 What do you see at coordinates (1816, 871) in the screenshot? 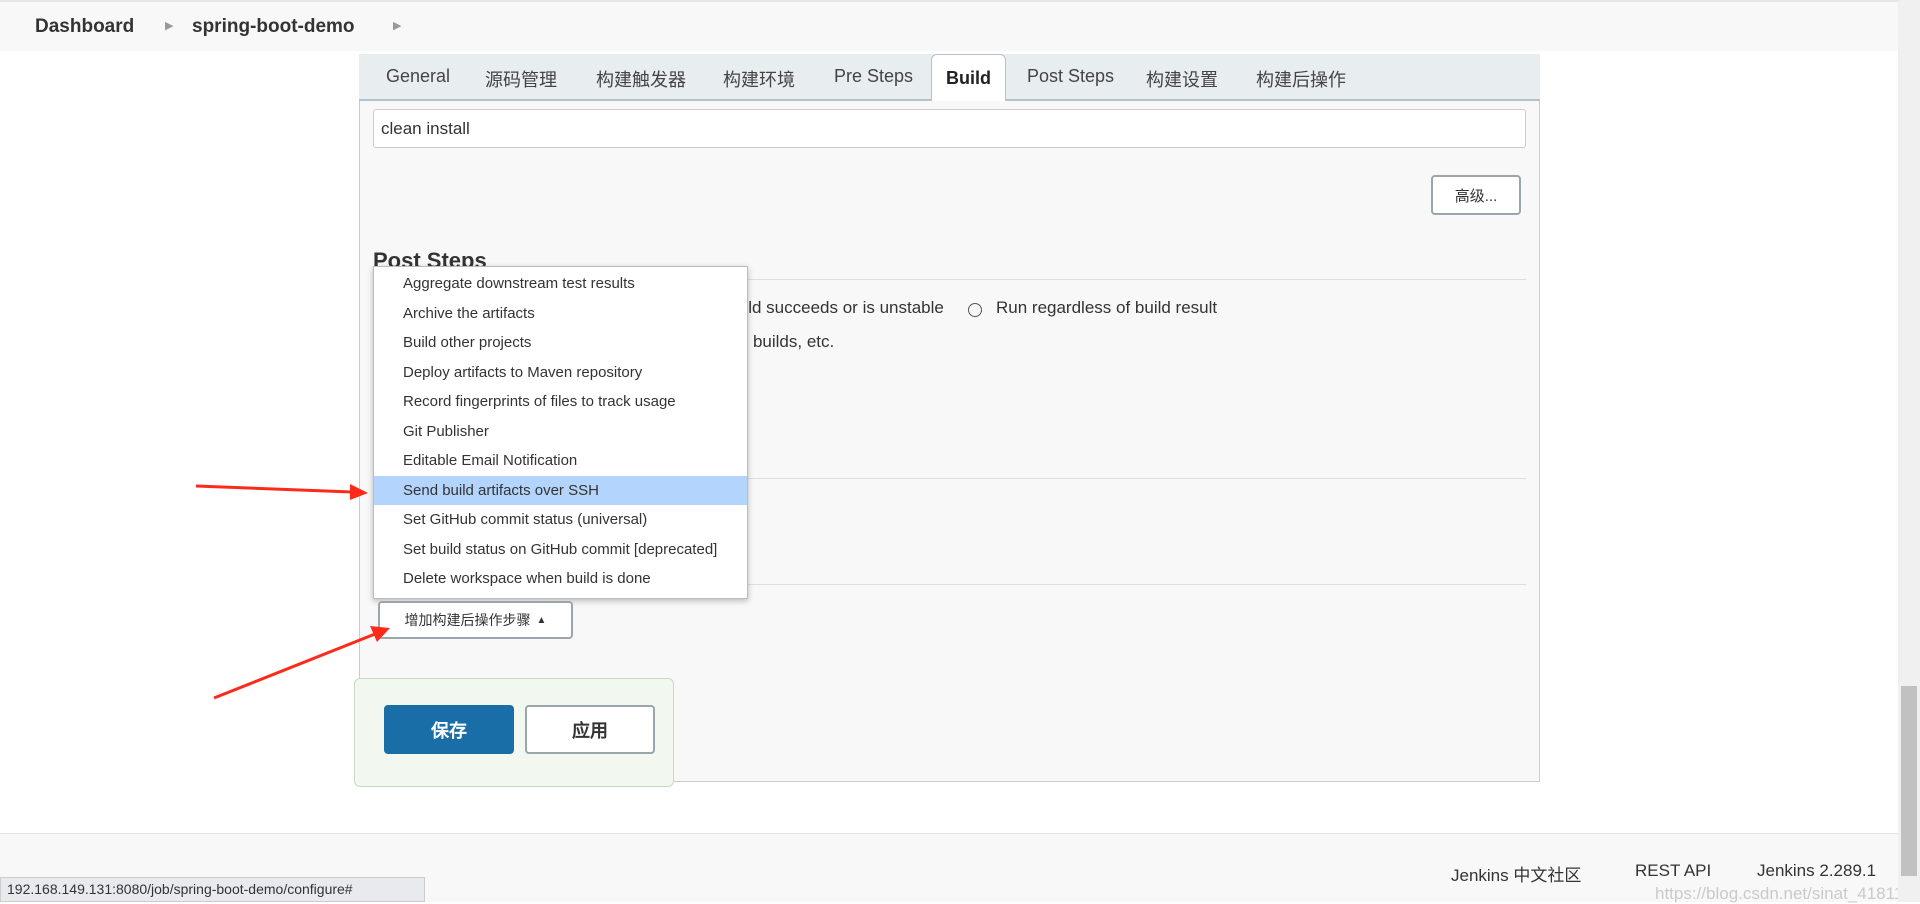
I see `footer-version-link: Jenkins 2.289.1` at bounding box center [1816, 871].